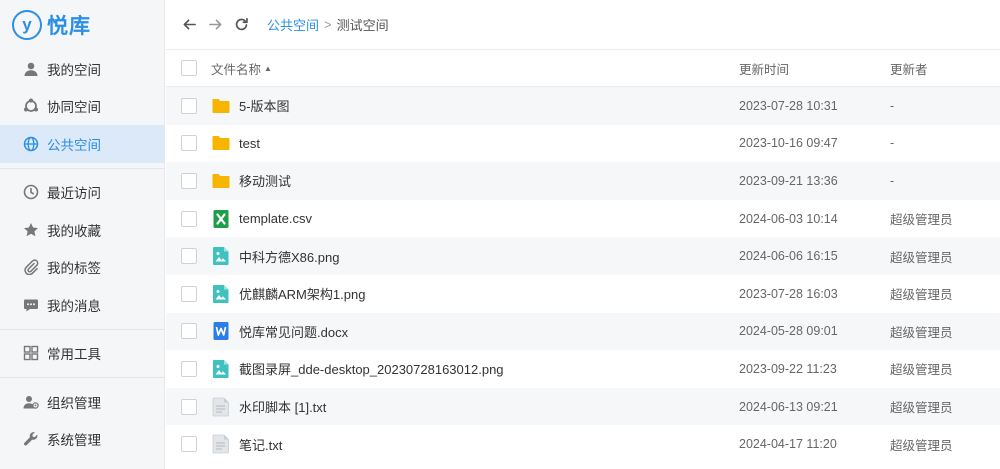 The image size is (1000, 469). I want to click on user-icon, so click(31, 69).